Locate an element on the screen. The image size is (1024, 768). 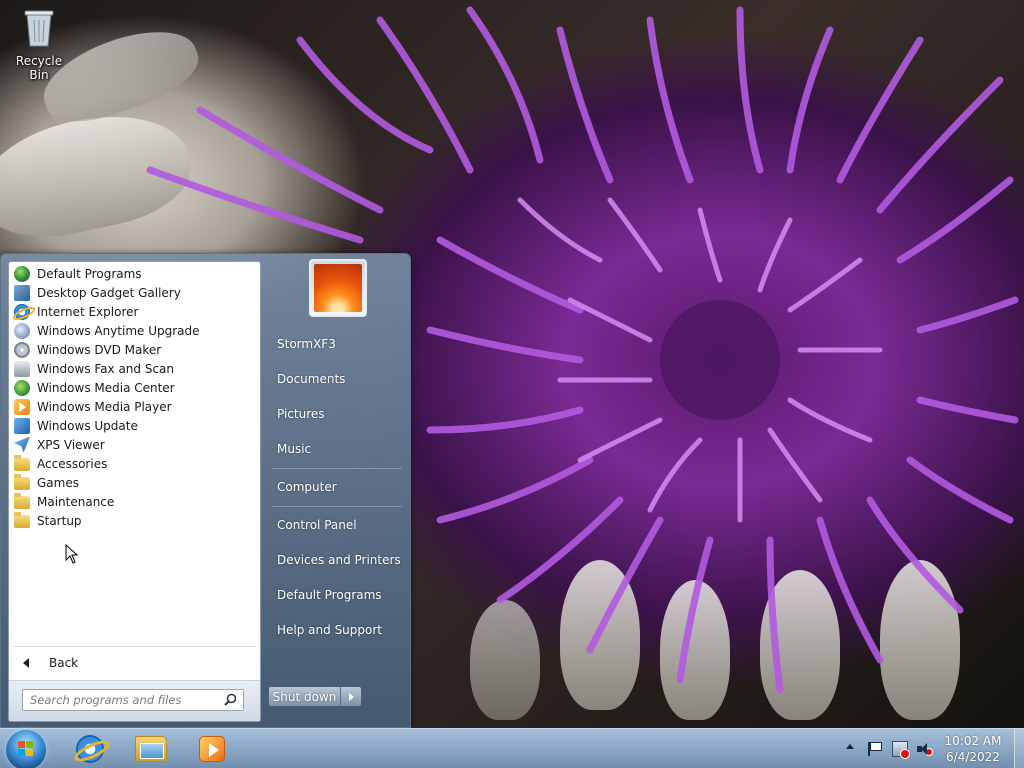
place-computer: Computer is located at coordinates (342, 487).